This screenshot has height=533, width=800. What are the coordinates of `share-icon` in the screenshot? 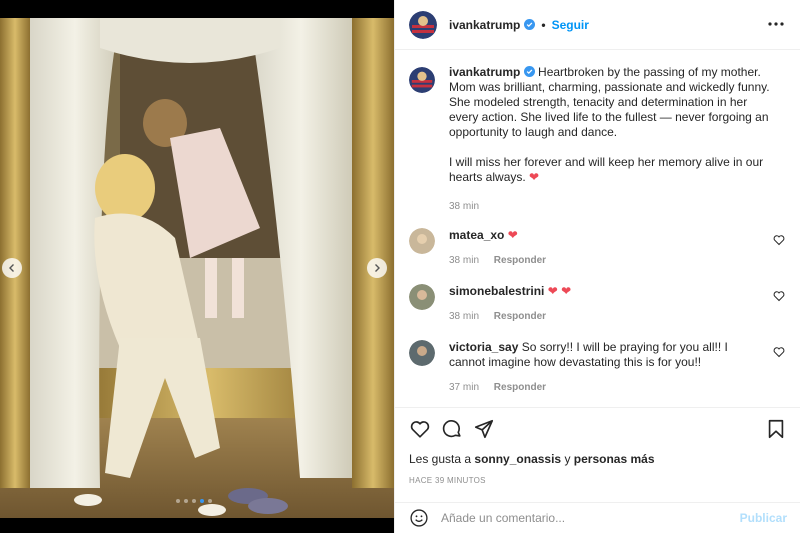 It's located at (484, 429).